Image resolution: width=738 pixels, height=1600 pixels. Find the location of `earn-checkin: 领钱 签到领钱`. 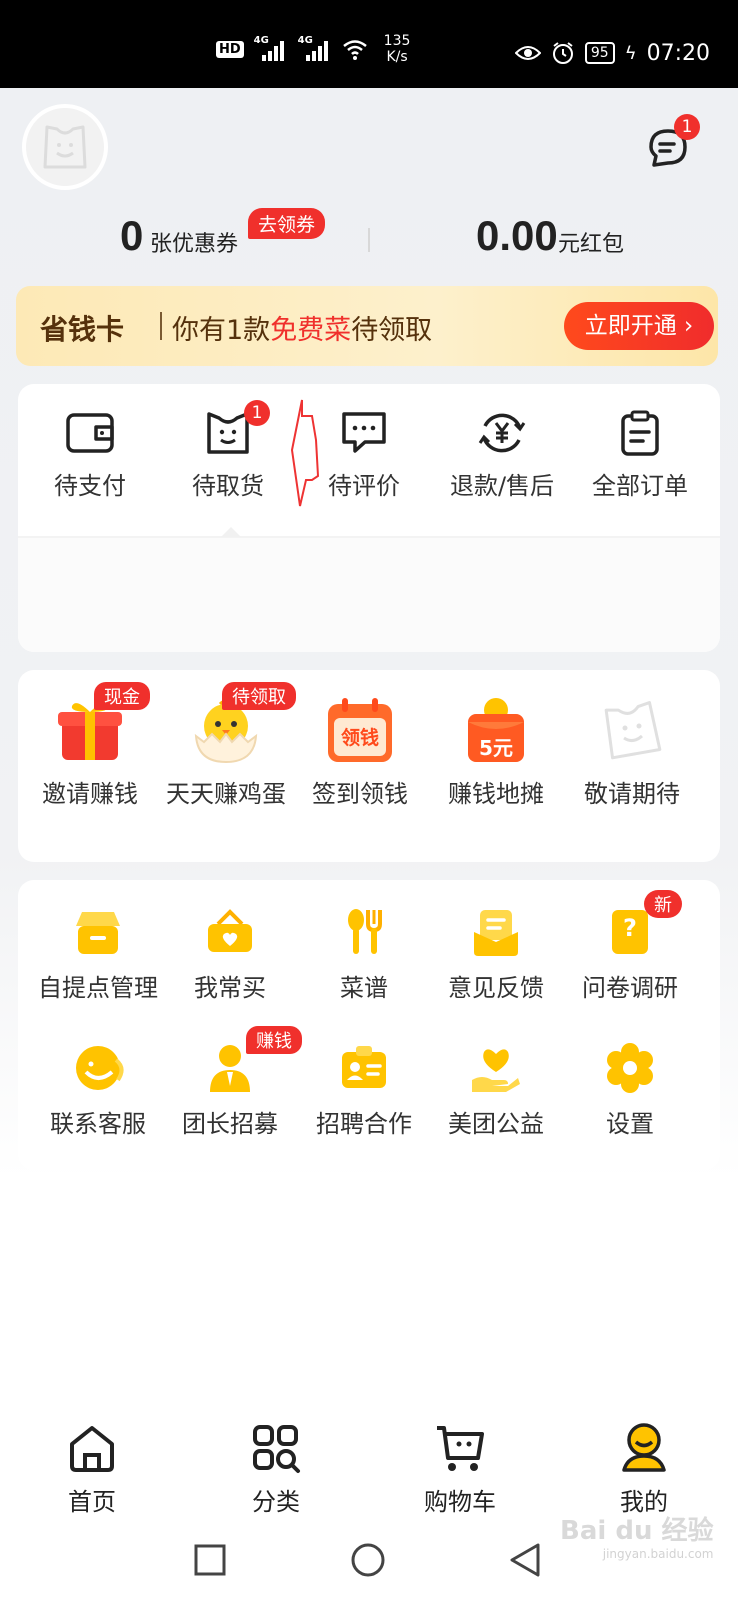

earn-checkin: 领钱 签到领钱 is located at coordinates (360, 752).